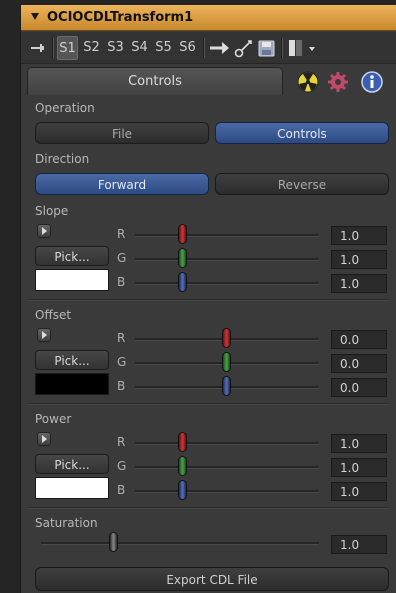 This screenshot has width=396, height=593. I want to click on slope-b-slider-handle, so click(182, 282).